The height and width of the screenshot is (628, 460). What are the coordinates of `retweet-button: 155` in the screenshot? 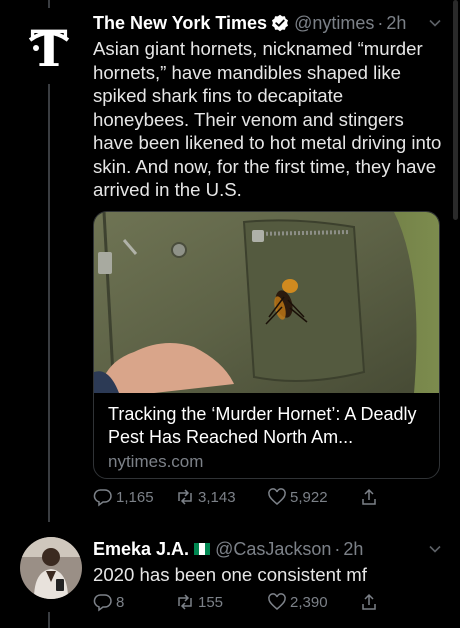 It's located at (221, 602).